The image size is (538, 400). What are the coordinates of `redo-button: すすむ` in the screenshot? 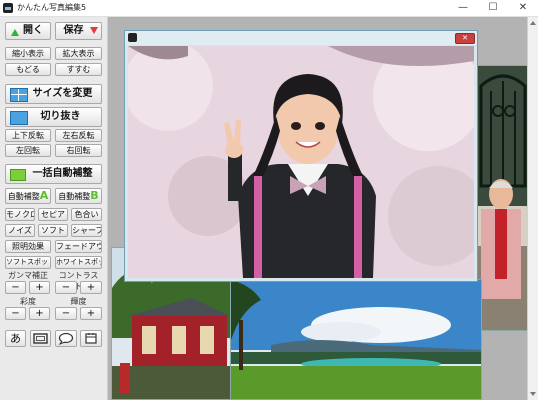 It's located at (78, 69).